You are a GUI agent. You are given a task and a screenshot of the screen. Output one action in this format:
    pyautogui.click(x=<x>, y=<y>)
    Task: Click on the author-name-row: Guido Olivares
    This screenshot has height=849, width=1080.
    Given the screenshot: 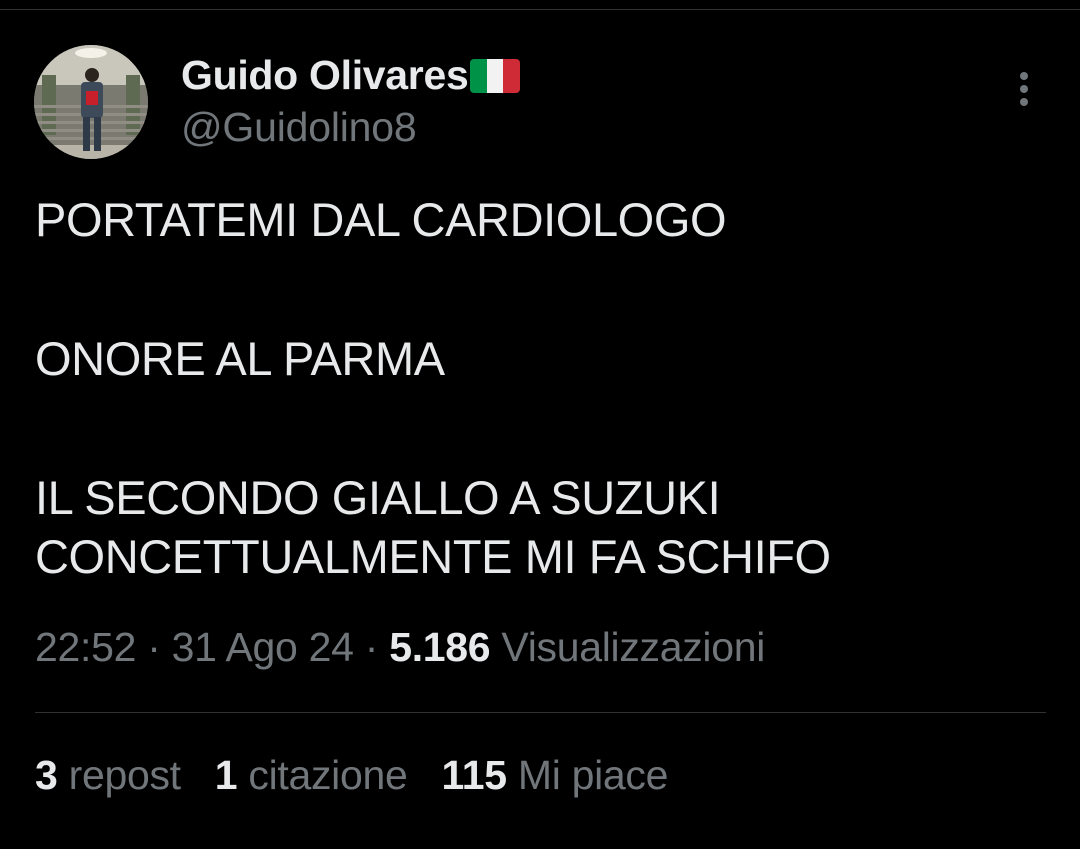 What is the action you would take?
    pyautogui.click(x=351, y=75)
    